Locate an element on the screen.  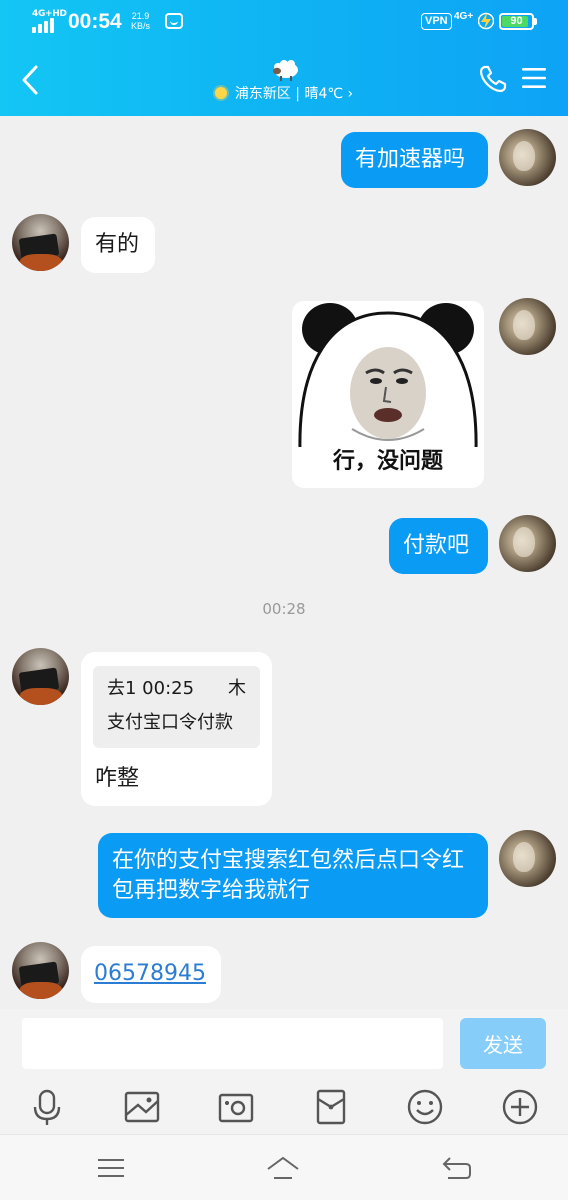
battery-icon: 90 is located at coordinates (518, 21).